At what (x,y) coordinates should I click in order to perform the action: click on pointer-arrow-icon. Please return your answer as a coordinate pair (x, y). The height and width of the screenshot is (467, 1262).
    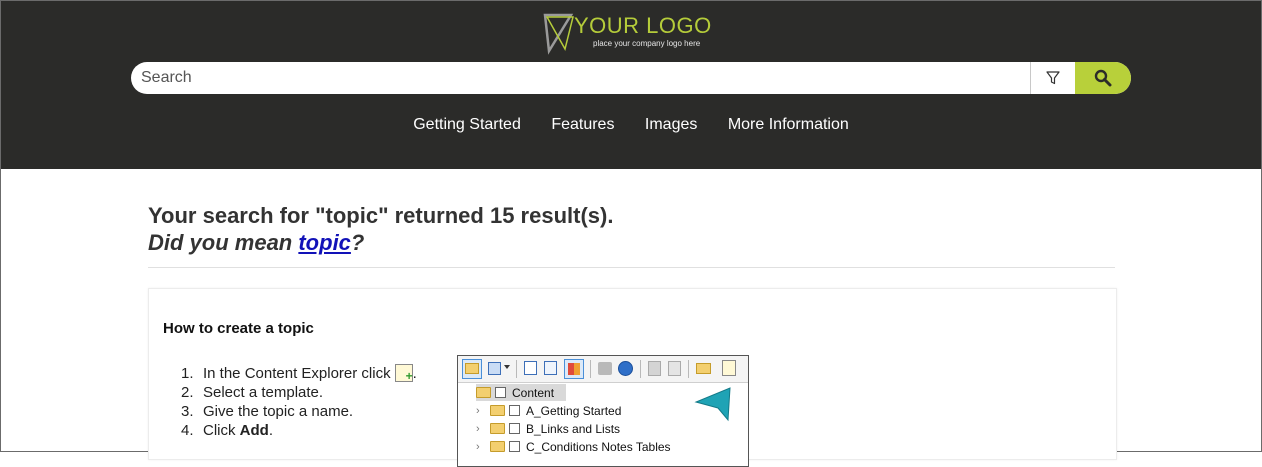
    Looking at the image, I should click on (712, 404).